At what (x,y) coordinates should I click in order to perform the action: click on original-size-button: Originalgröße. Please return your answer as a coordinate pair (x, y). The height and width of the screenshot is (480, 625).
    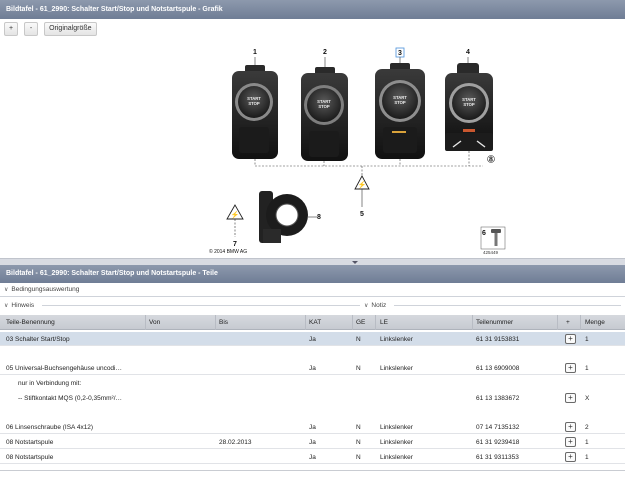
    Looking at the image, I should click on (70, 29).